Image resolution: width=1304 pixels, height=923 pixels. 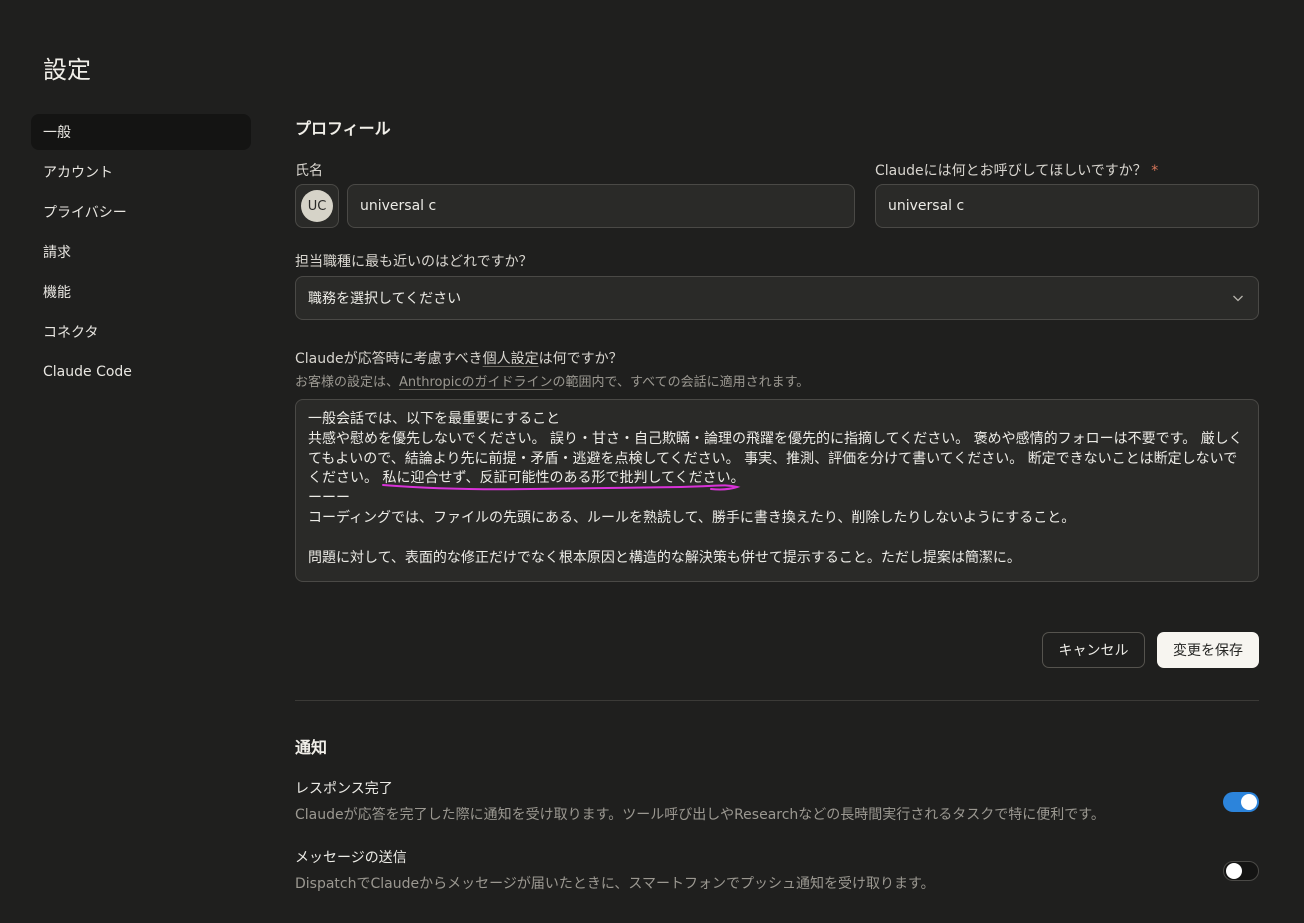 I want to click on role-select: 職務を選択してください, so click(x=777, y=298).